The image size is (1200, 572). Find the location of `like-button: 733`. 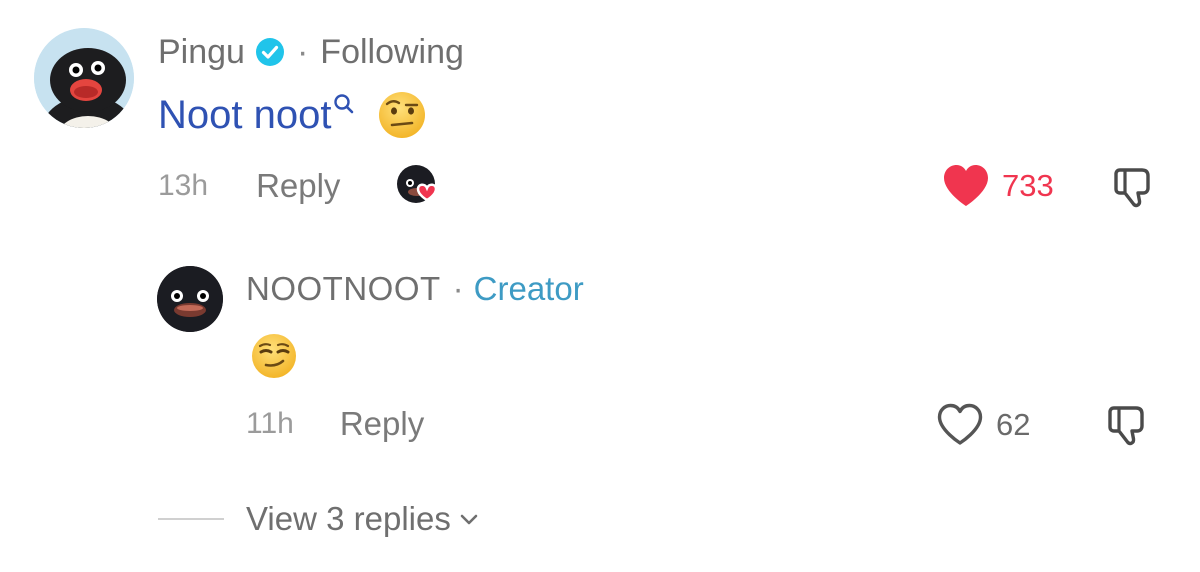

like-button: 733 is located at coordinates (998, 186).